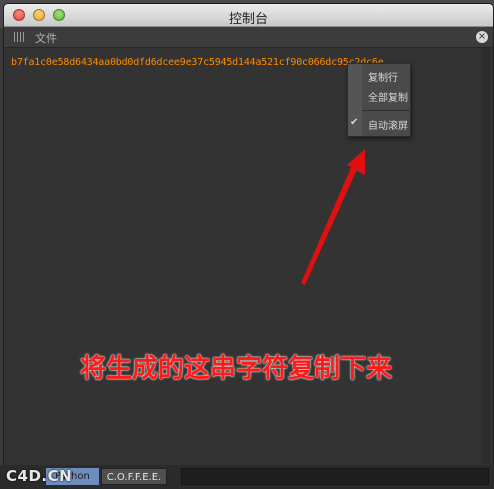  What do you see at coordinates (236, 369) in the screenshot?
I see `annotation-text: 将生成的这串字符复制下来` at bounding box center [236, 369].